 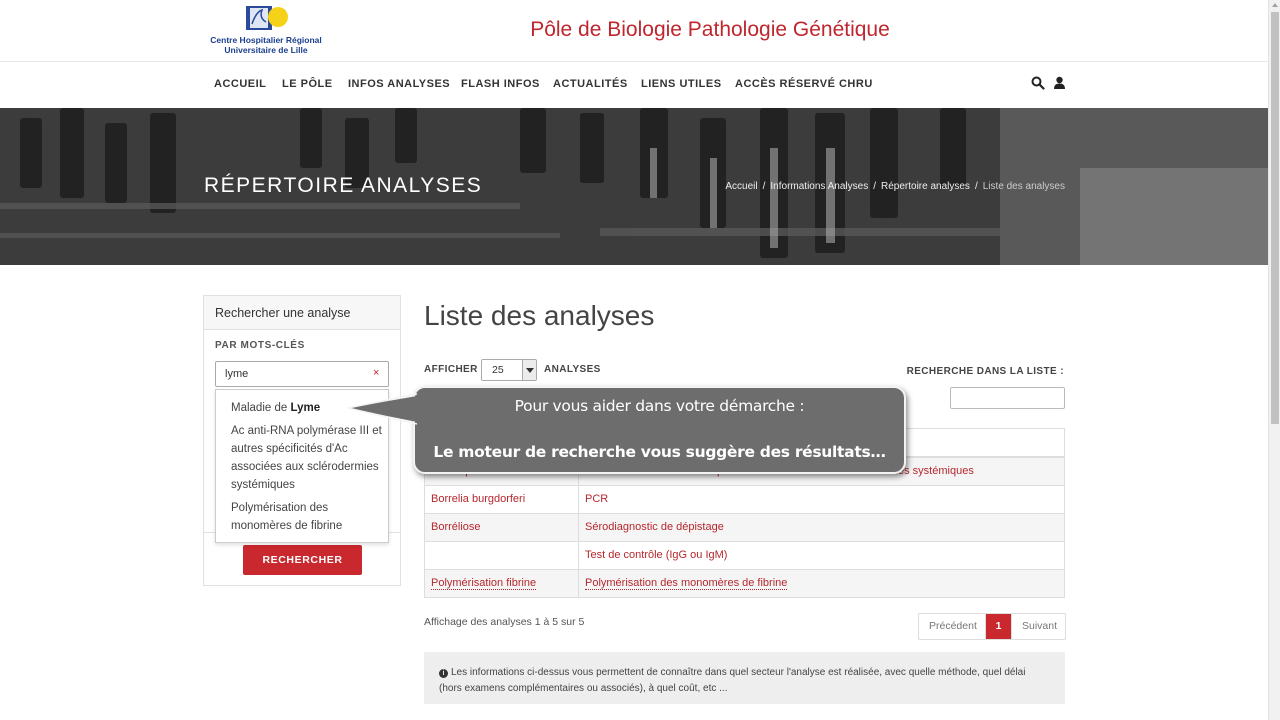 What do you see at coordinates (1023, 186) in the screenshot?
I see `breadcrumb-current: Liste des analyses` at bounding box center [1023, 186].